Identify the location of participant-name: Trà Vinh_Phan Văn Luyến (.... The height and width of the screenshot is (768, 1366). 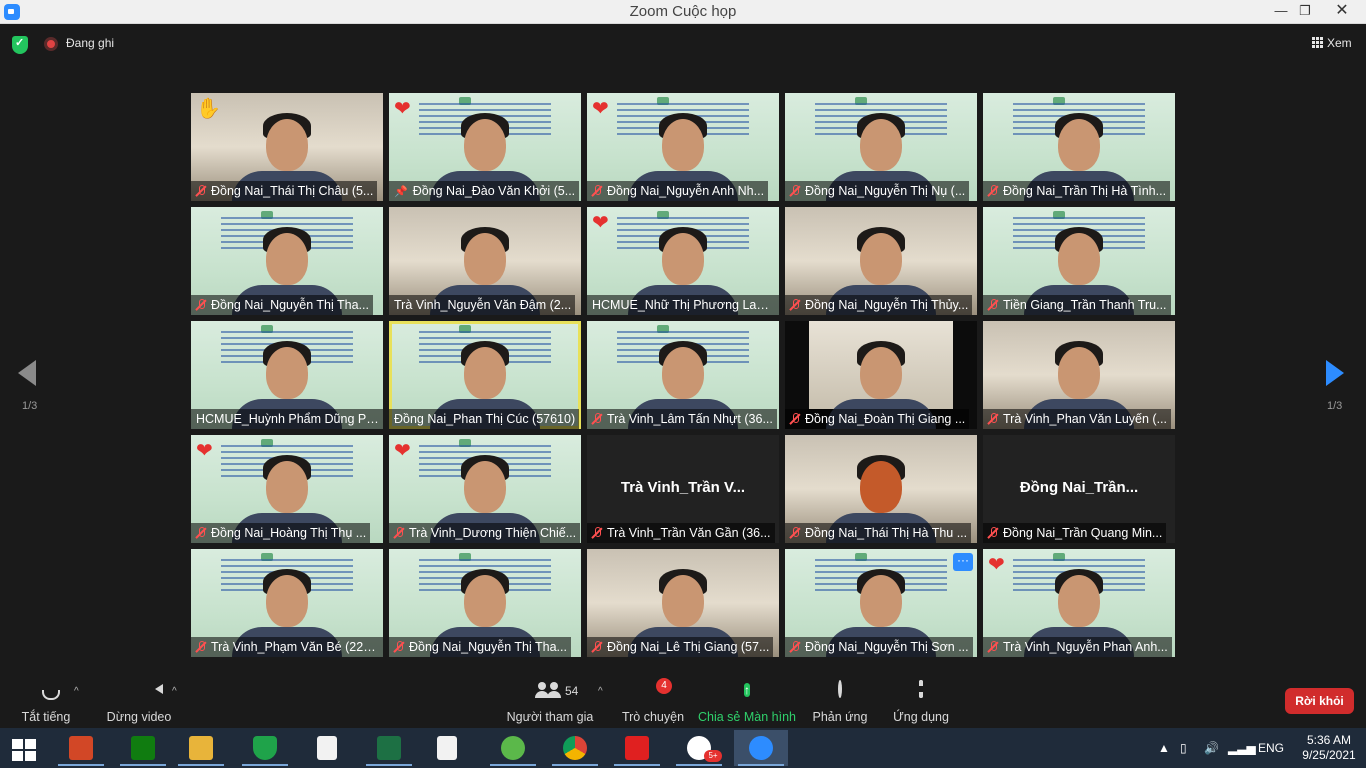
(1077, 419).